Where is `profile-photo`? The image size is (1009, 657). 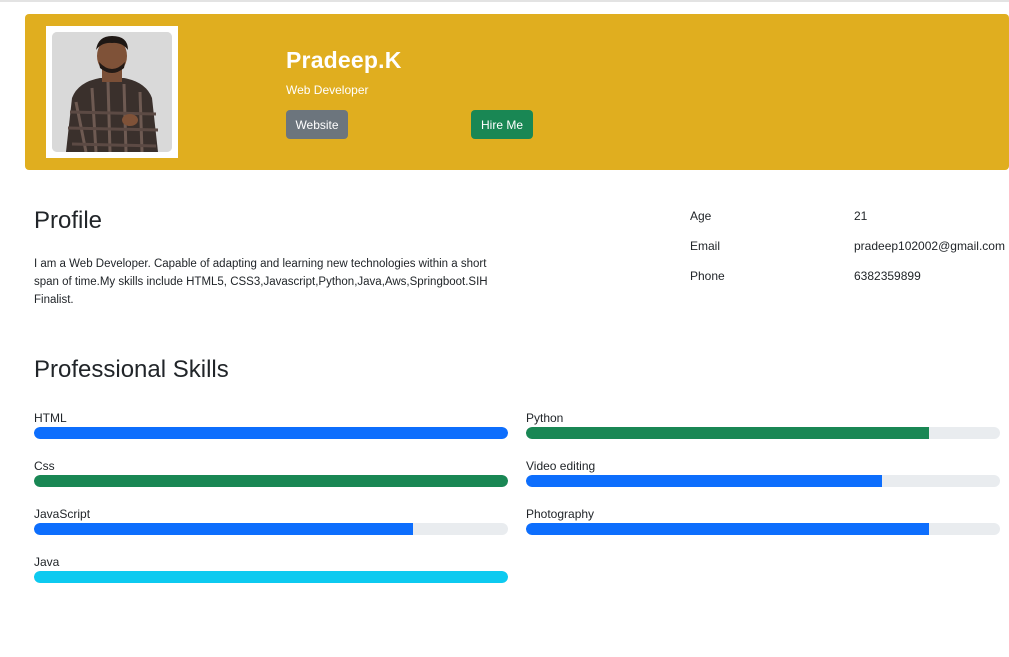 profile-photo is located at coordinates (112, 92).